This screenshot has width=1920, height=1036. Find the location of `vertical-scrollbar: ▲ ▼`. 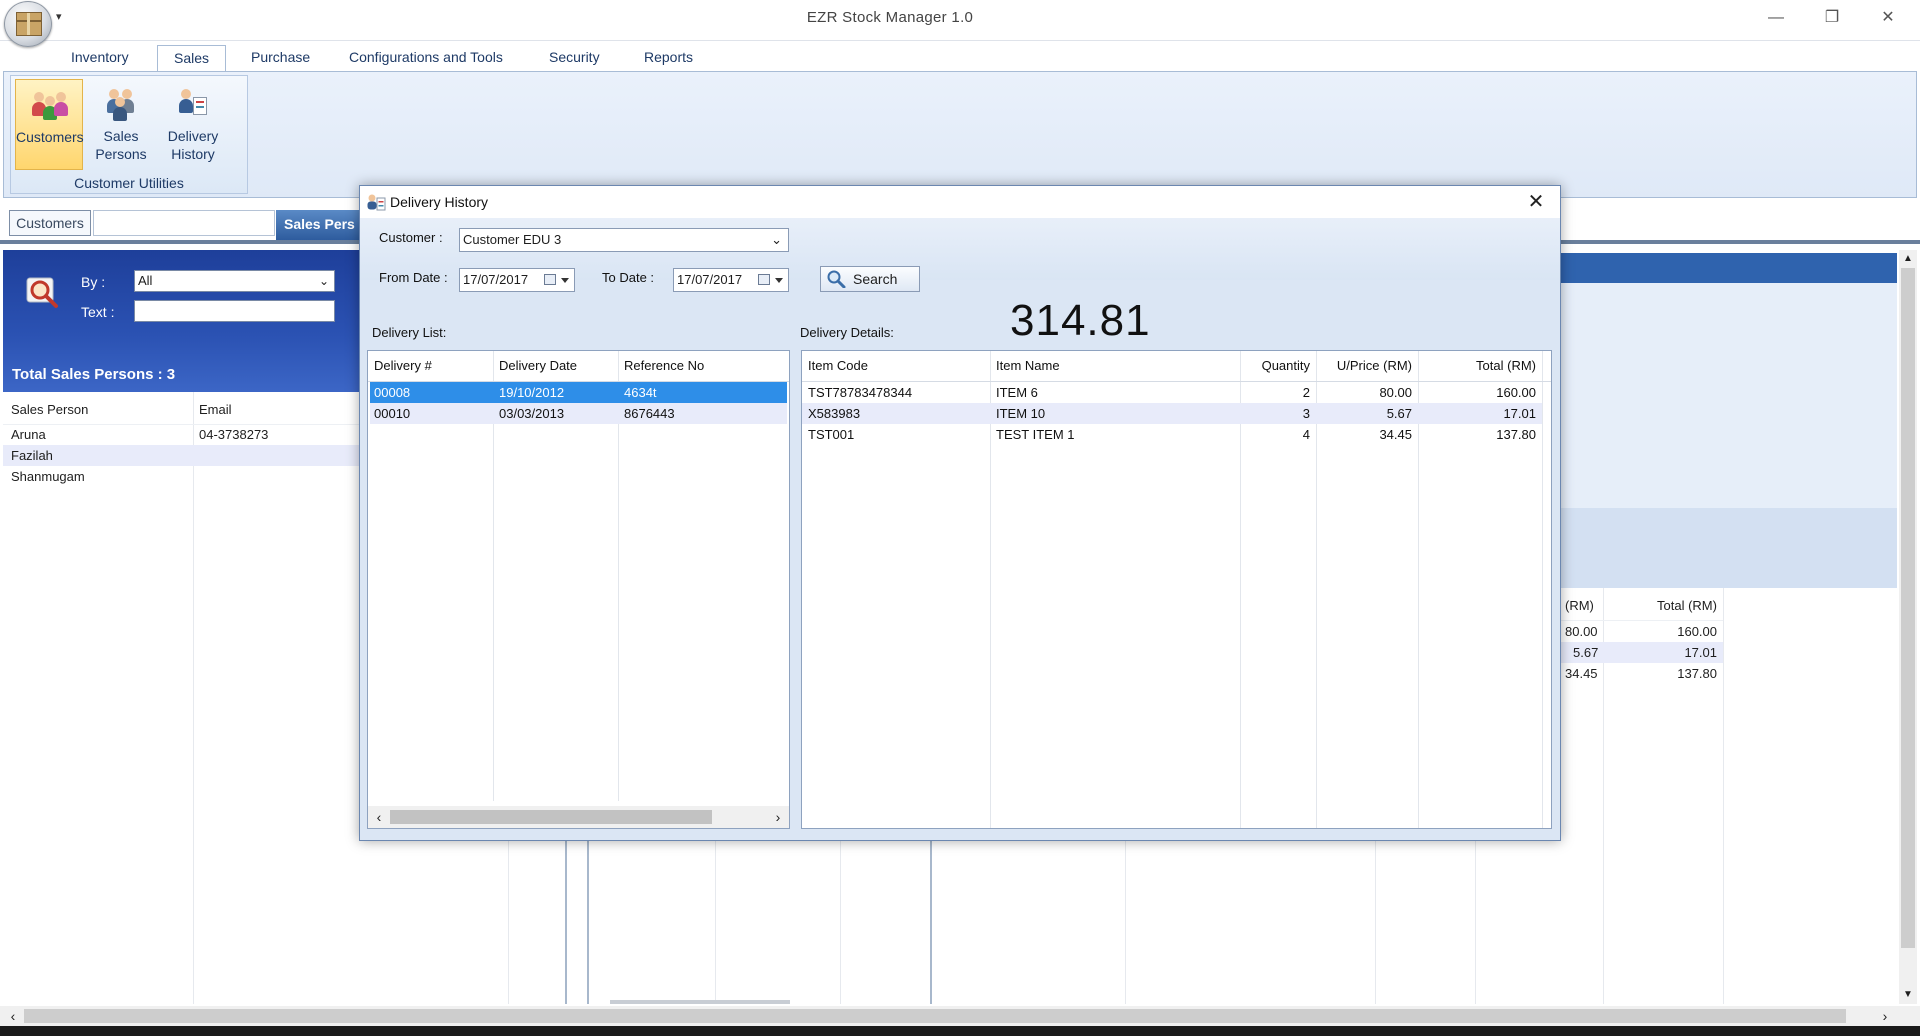

vertical-scrollbar: ▲ ▼ is located at coordinates (1908, 627).